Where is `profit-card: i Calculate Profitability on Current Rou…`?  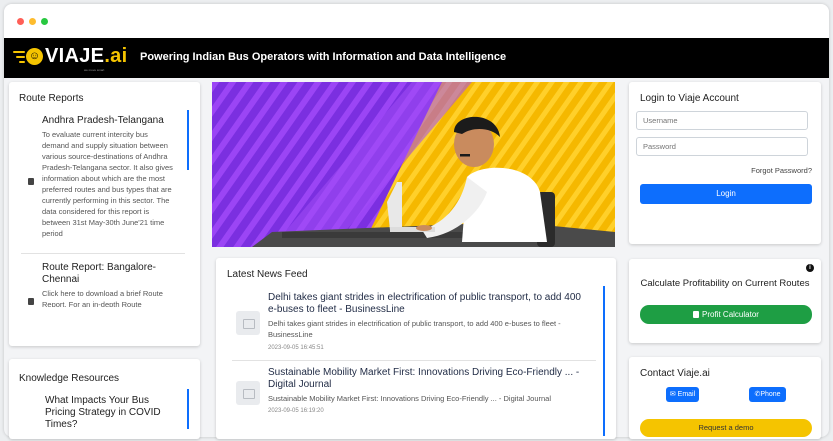 profit-card: i Calculate Profitability on Current Rou… is located at coordinates (725, 301).